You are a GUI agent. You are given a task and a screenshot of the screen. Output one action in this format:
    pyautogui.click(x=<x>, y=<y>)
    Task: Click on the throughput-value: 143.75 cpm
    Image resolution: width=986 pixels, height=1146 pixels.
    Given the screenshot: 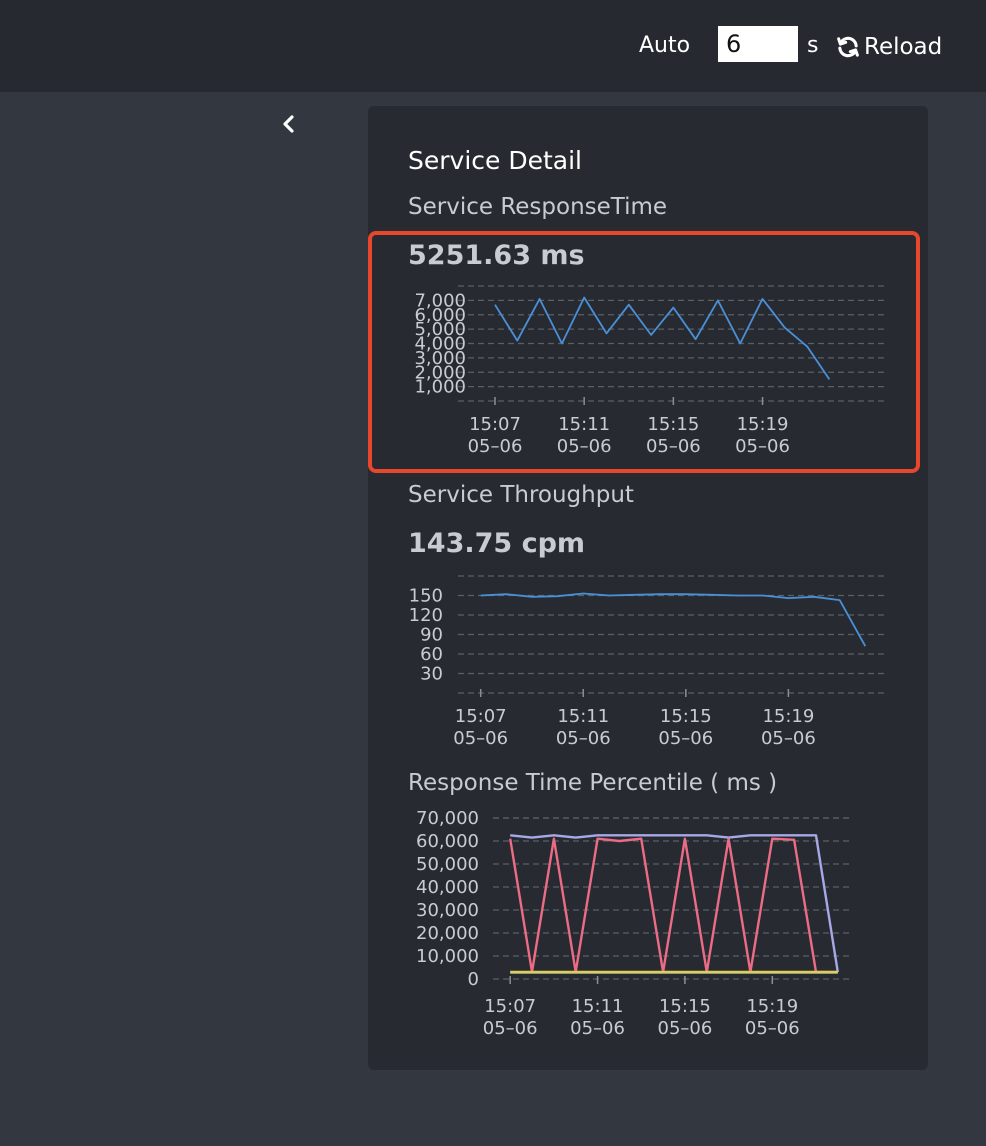 What is the action you would take?
    pyautogui.click(x=497, y=543)
    